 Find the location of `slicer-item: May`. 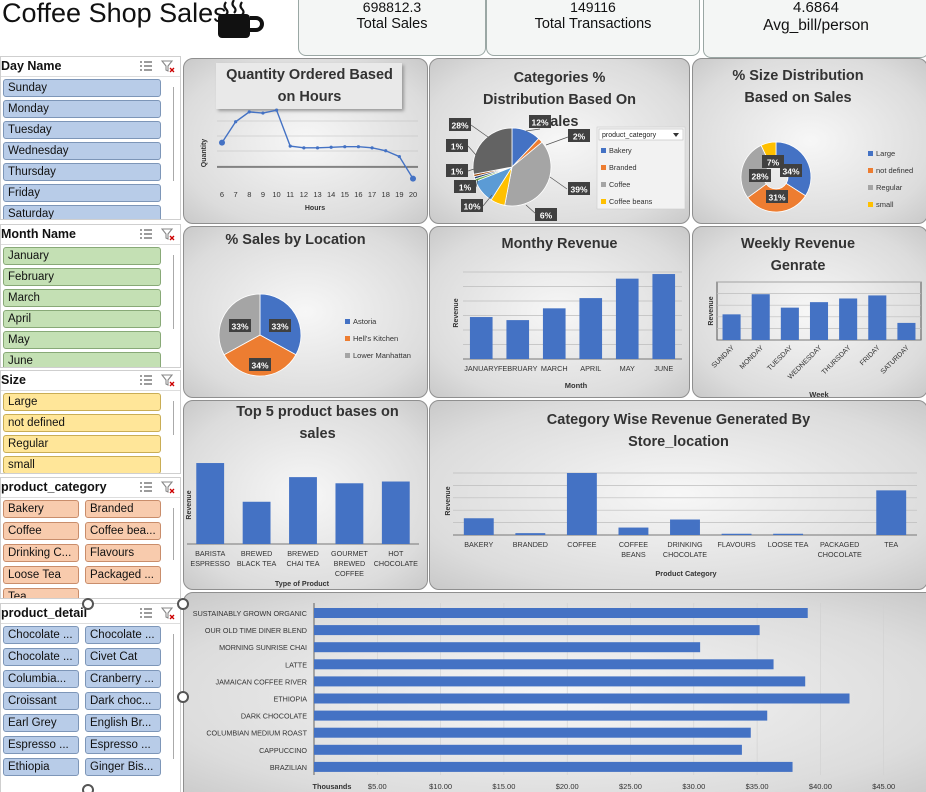

slicer-item: May is located at coordinates (82, 340).